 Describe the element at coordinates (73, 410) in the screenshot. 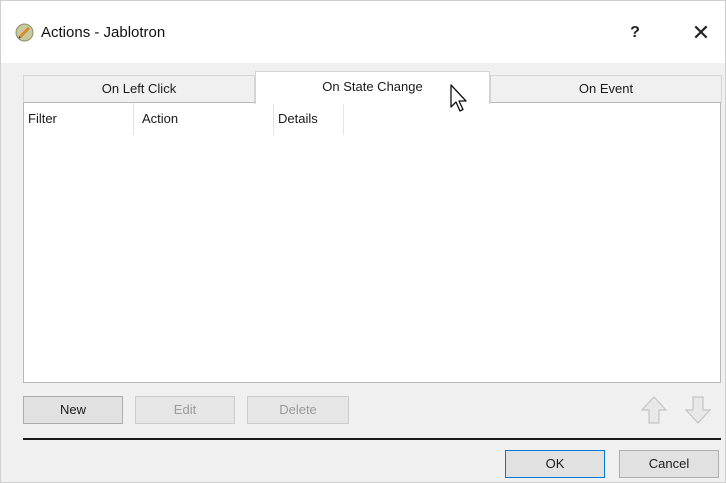

I see `new-button: New` at that location.